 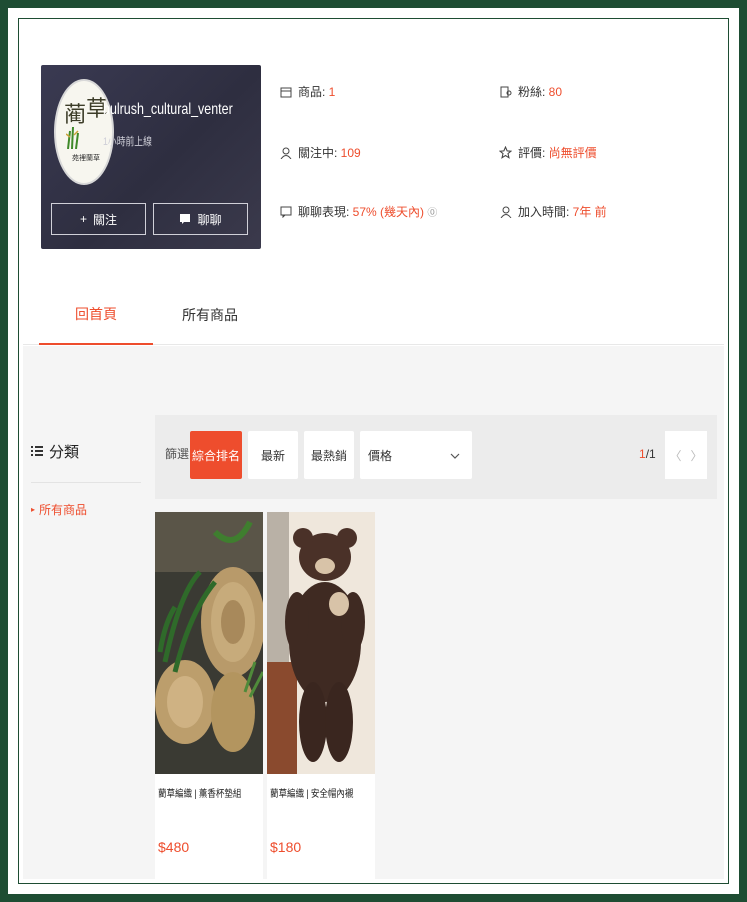 I want to click on category-title: 分類, so click(x=86, y=462).